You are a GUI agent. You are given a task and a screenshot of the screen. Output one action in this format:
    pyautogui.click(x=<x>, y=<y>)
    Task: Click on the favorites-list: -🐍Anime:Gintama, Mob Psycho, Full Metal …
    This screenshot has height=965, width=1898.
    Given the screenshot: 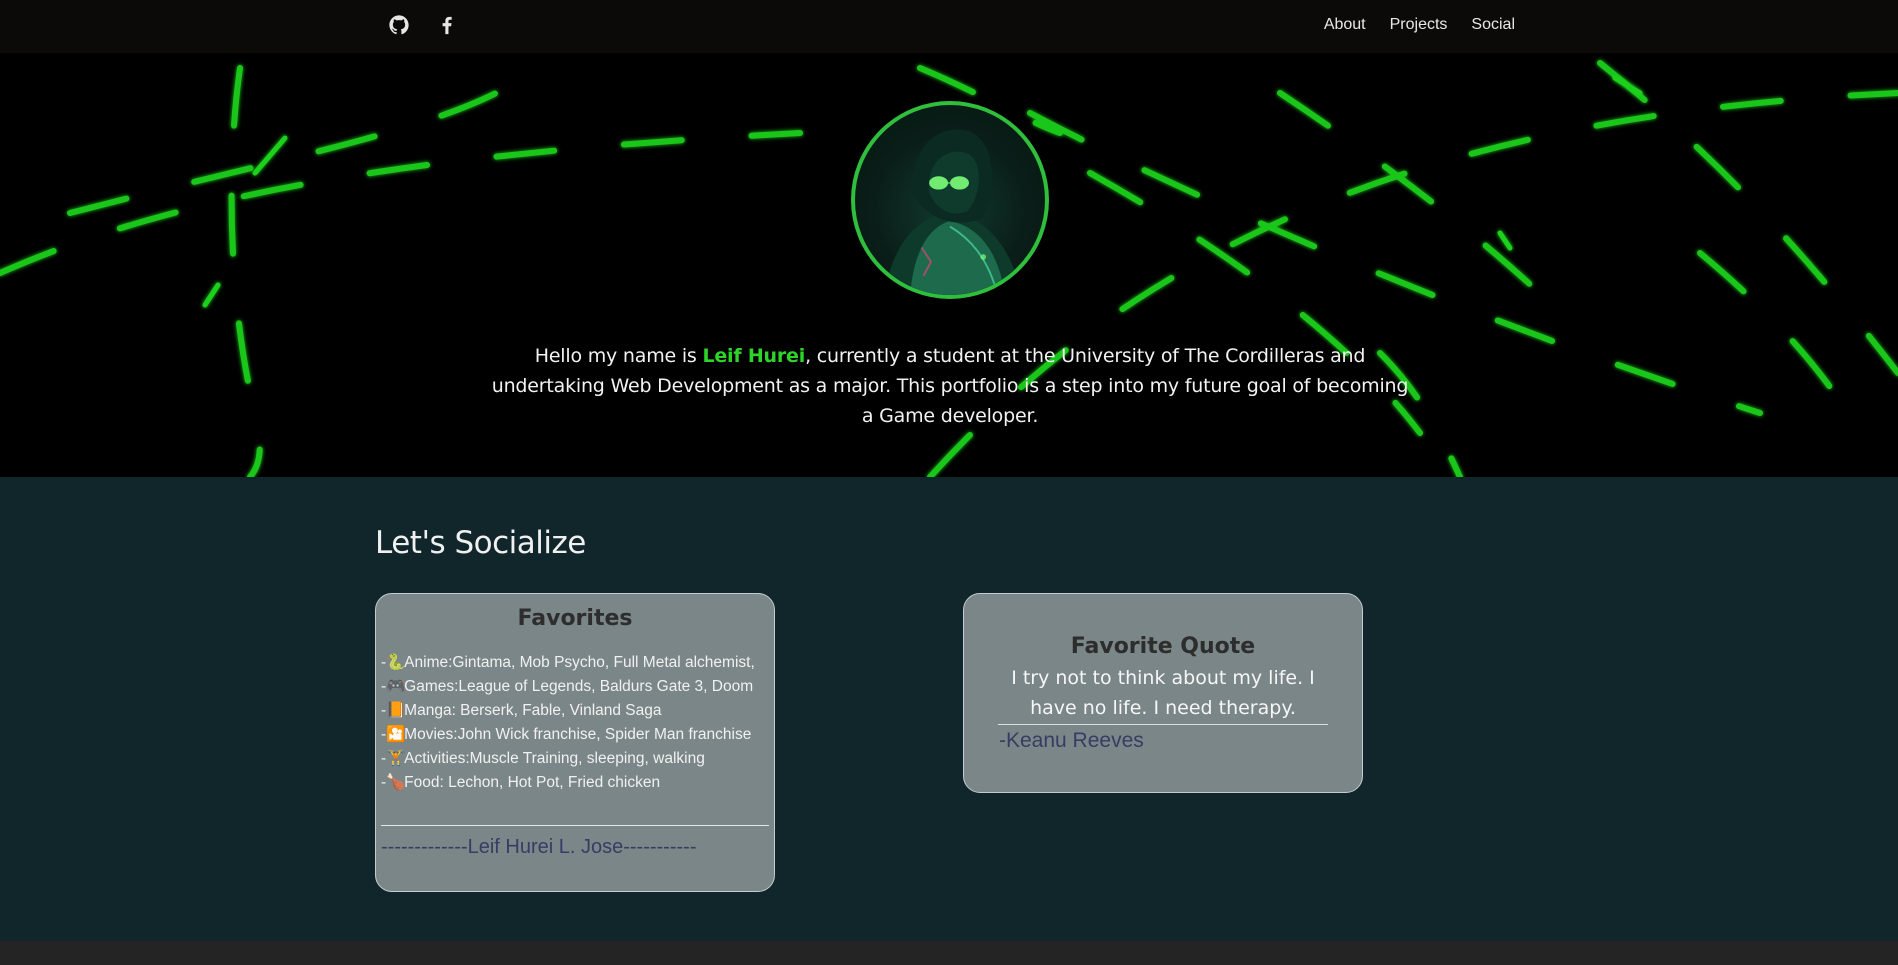 What is the action you would take?
    pyautogui.click(x=575, y=723)
    